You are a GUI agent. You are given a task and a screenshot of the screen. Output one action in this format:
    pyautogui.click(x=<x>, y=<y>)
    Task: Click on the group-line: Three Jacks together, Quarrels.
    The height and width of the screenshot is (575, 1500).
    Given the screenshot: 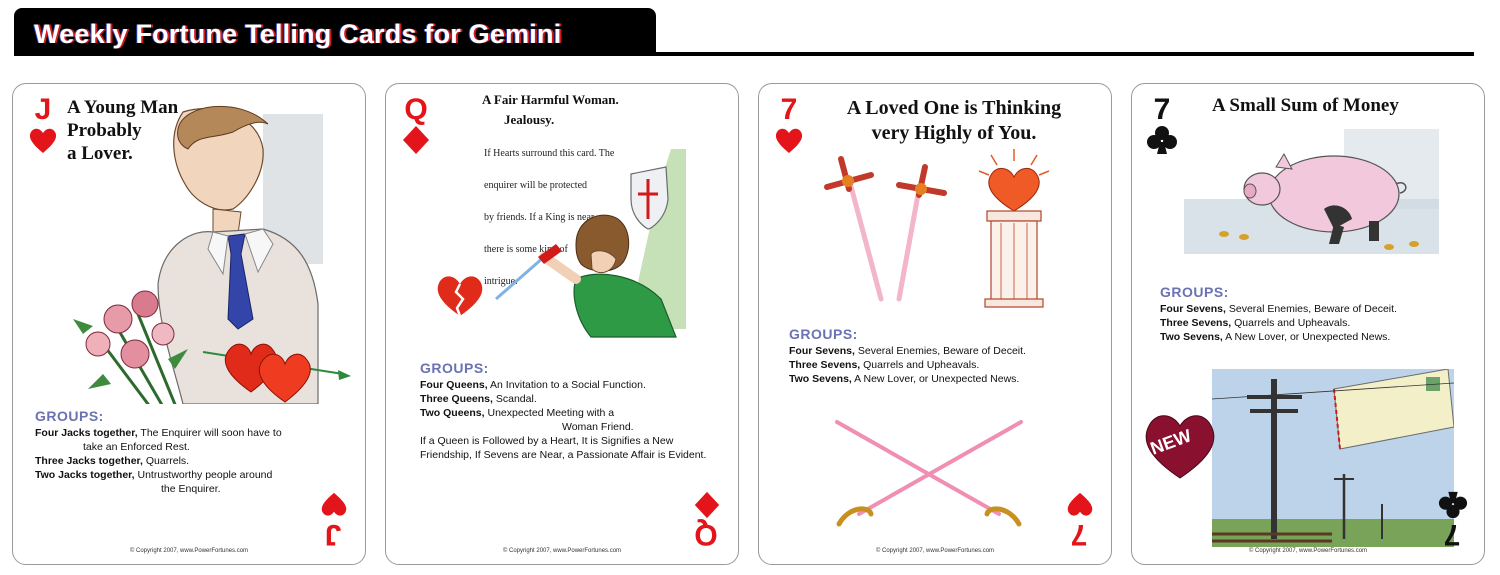 What is the action you would take?
    pyautogui.click(x=112, y=461)
    